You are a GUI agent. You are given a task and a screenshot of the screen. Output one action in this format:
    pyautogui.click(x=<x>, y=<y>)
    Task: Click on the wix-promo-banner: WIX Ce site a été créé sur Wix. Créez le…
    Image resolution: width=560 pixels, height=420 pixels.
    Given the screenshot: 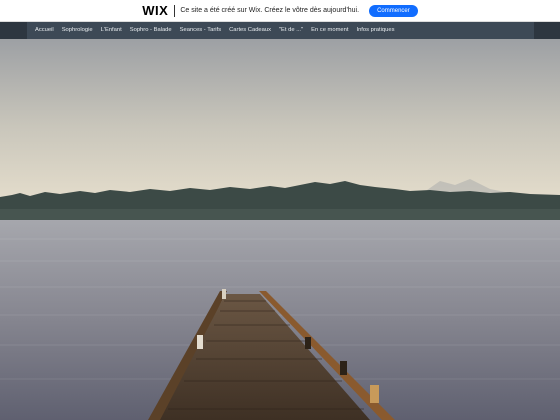 What is the action you would take?
    pyautogui.click(x=280, y=11)
    